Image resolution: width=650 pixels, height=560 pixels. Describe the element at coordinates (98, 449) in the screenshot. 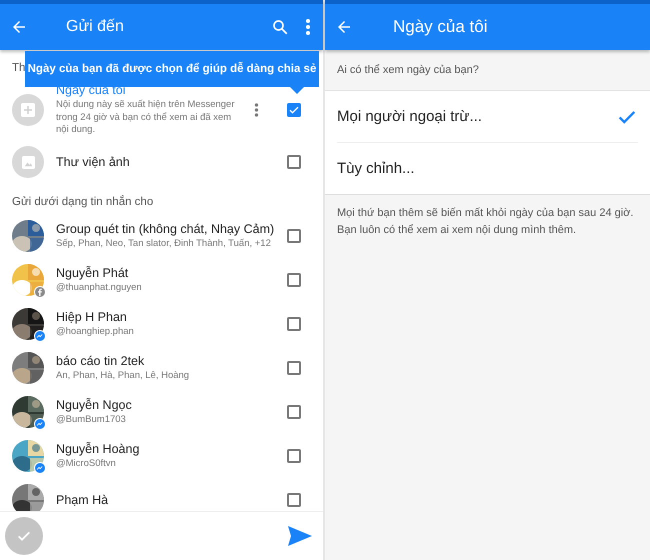

I see `contact-name: Nguyễn Hoàng` at that location.